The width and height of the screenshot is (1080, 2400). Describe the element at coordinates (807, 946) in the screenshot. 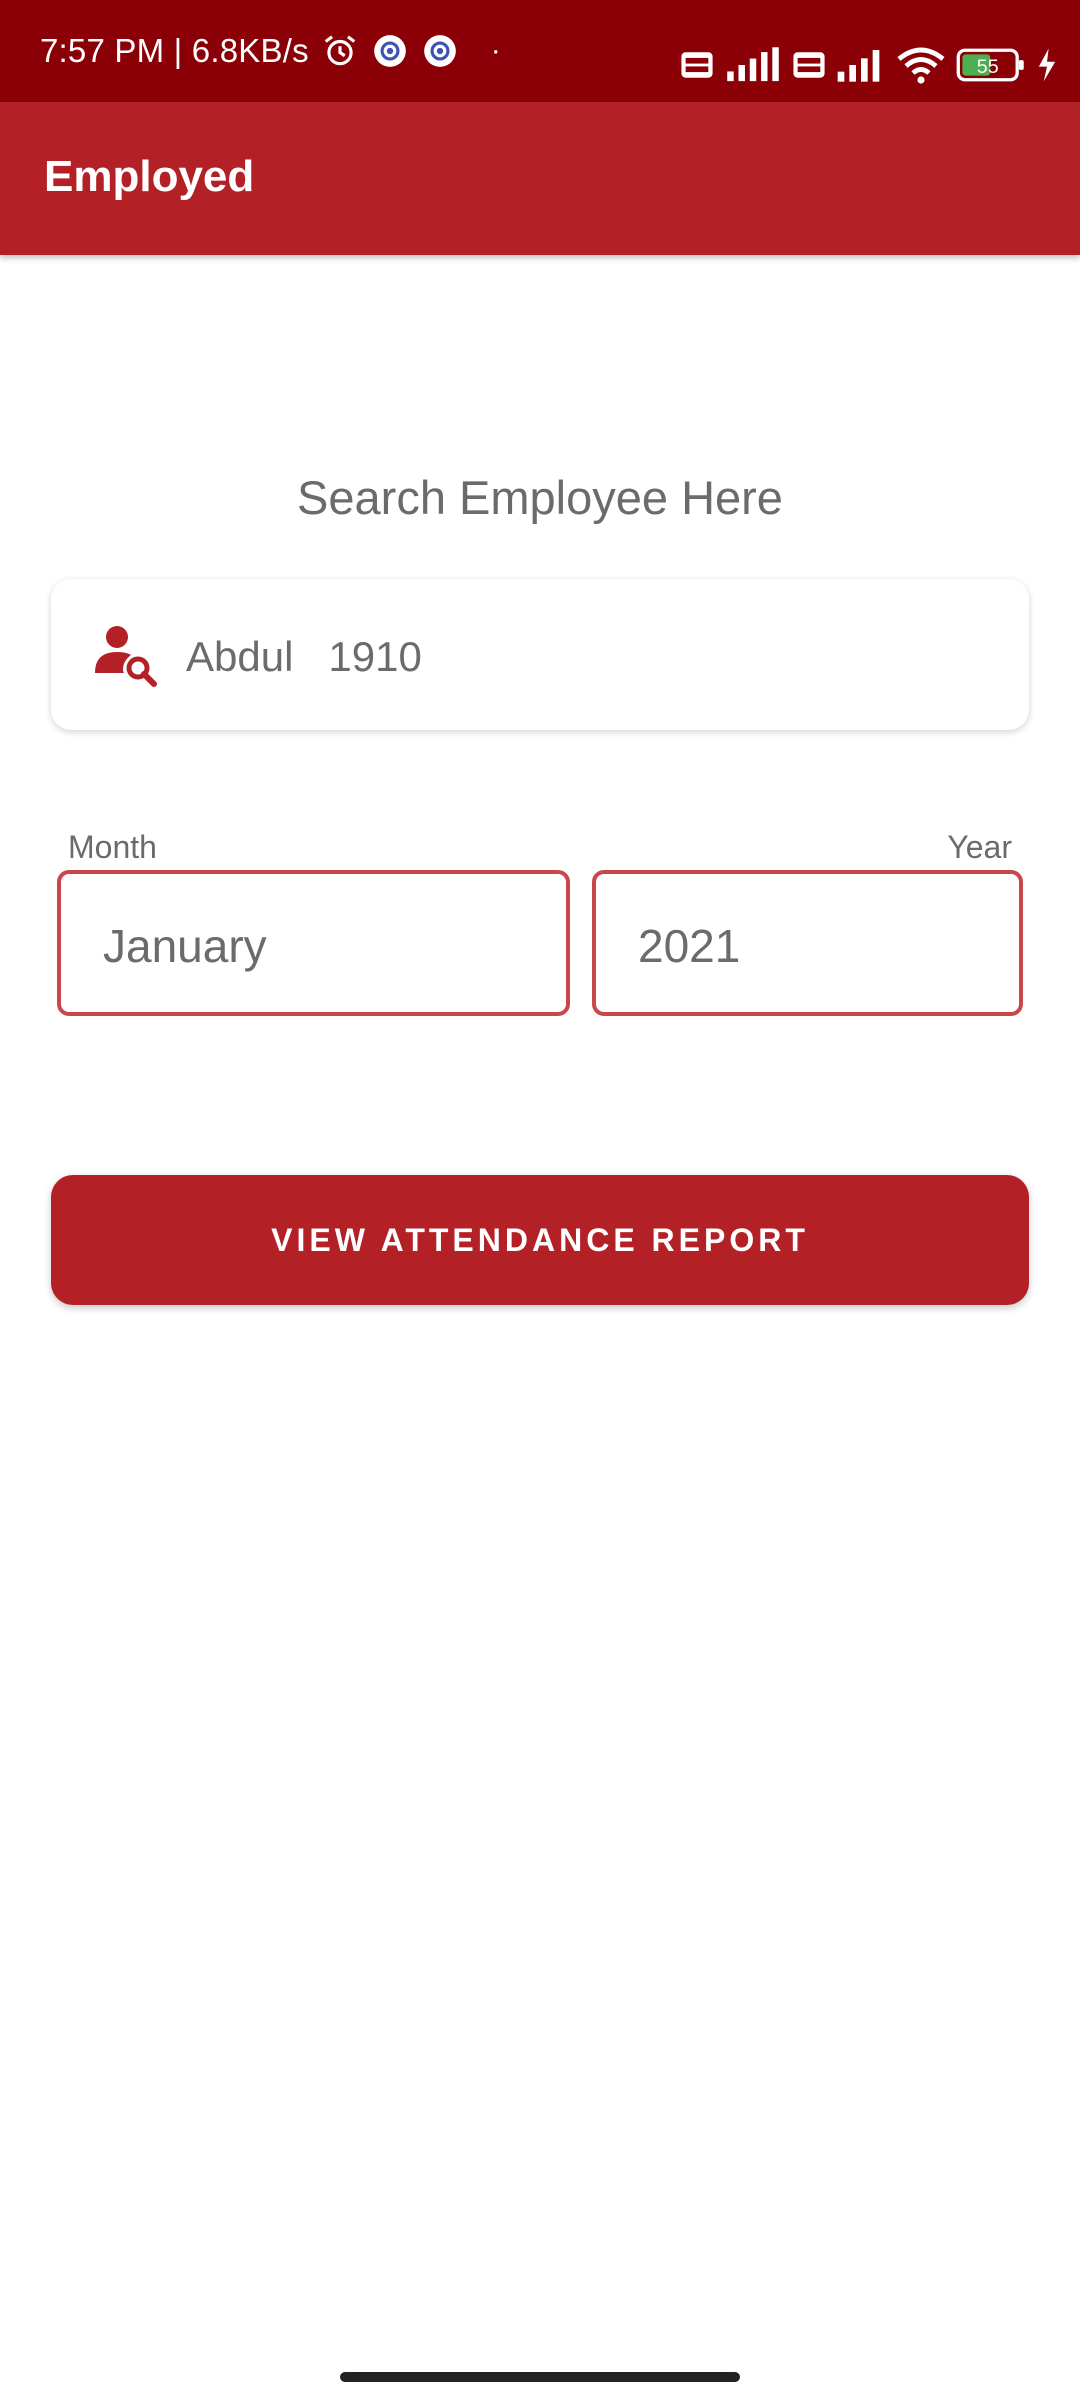

I see `year-input` at that location.